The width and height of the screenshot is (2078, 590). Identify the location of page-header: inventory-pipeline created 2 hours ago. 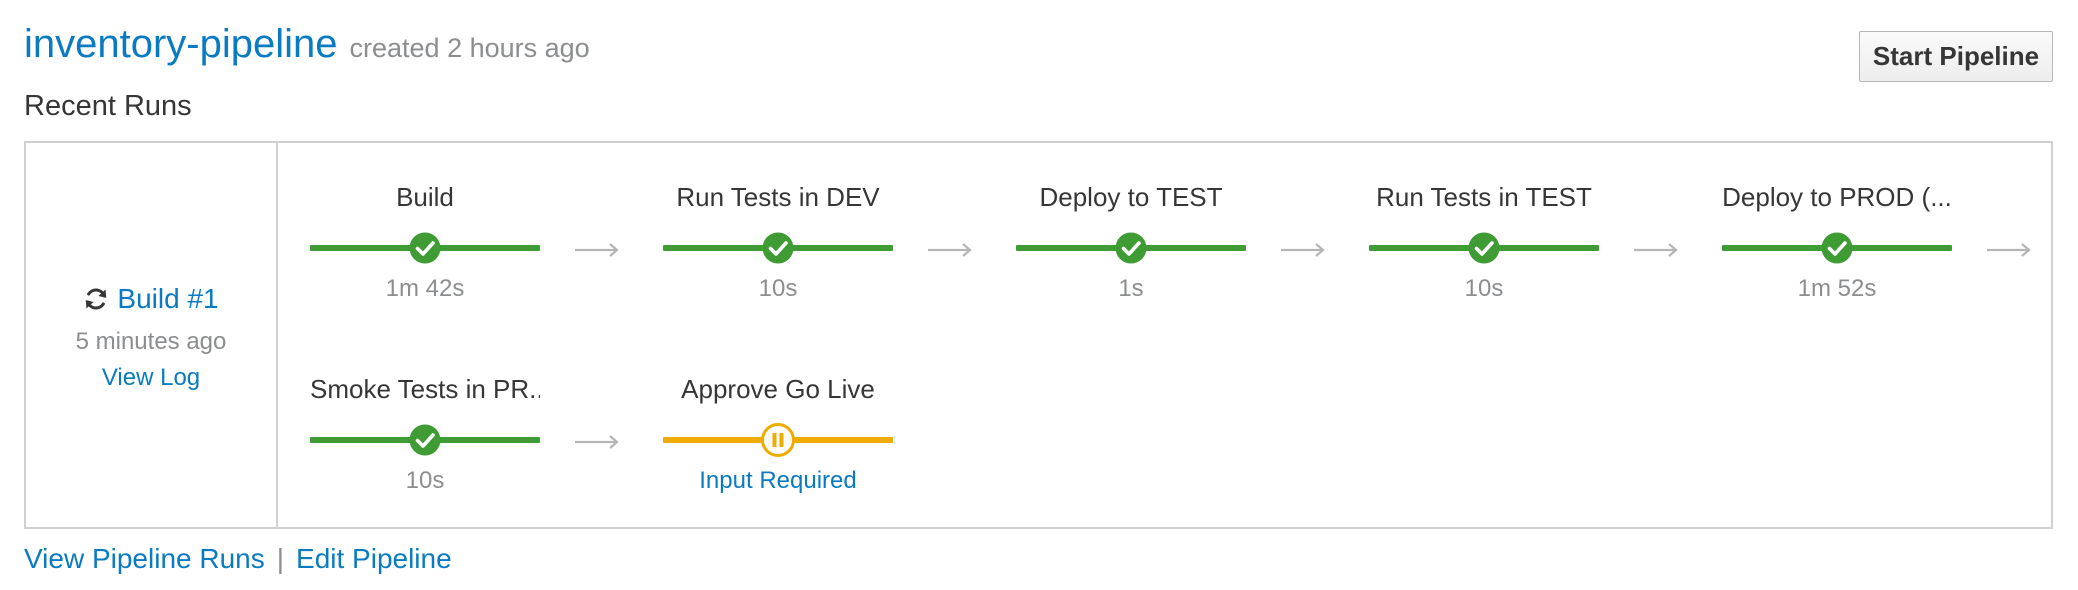
(307, 44).